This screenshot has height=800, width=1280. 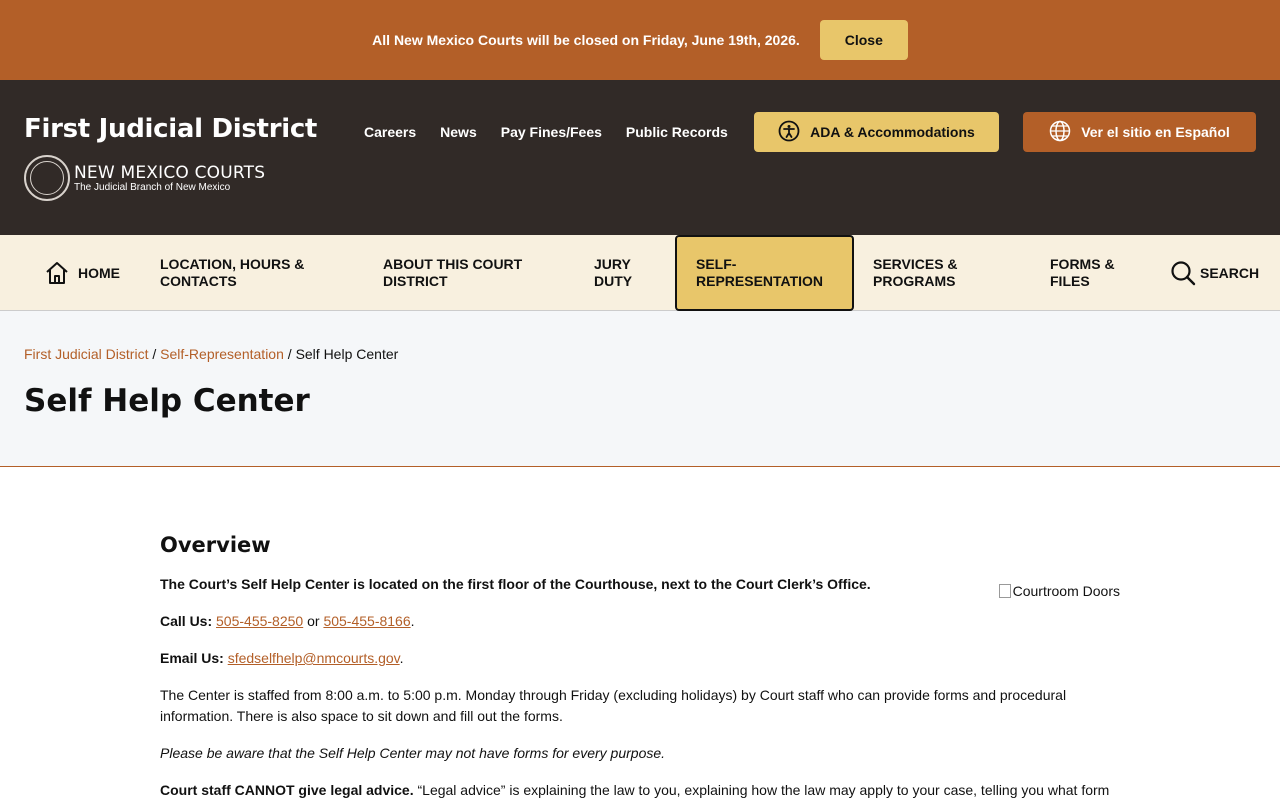 I want to click on util-link-news: News, so click(x=458, y=132).